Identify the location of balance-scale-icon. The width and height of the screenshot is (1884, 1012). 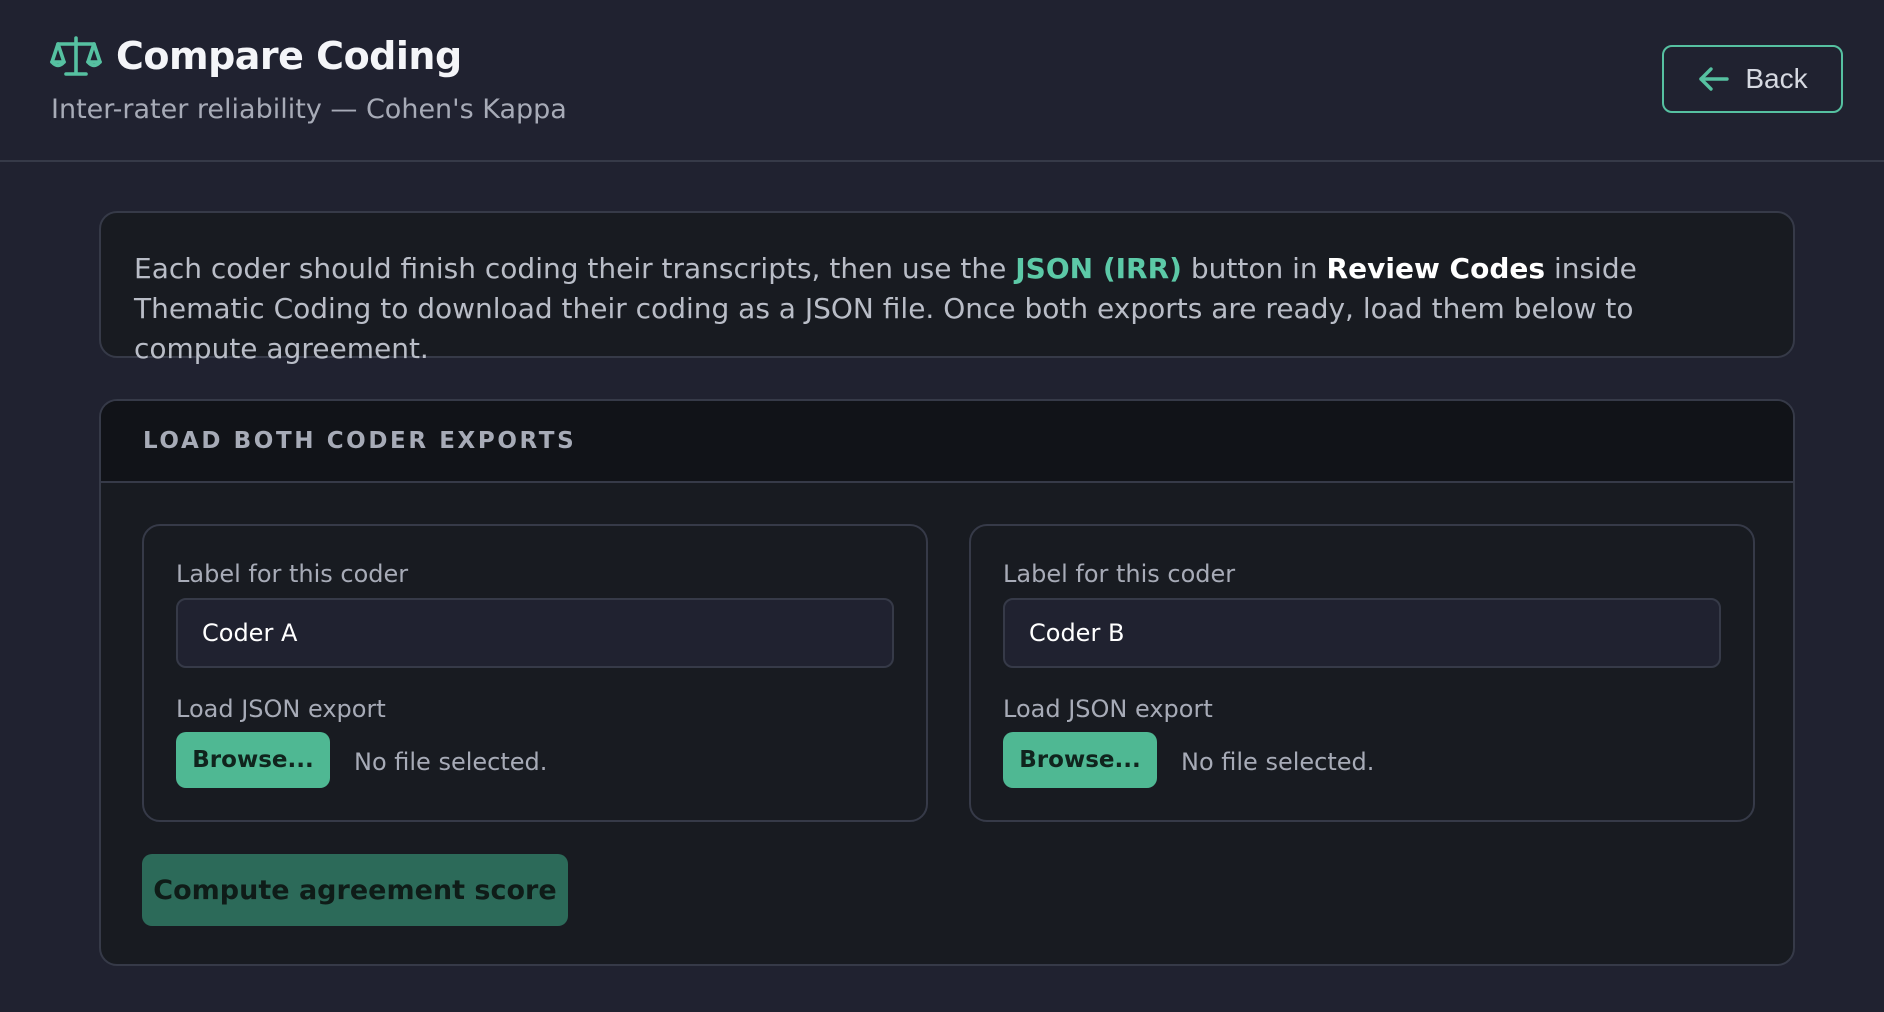
(76, 56).